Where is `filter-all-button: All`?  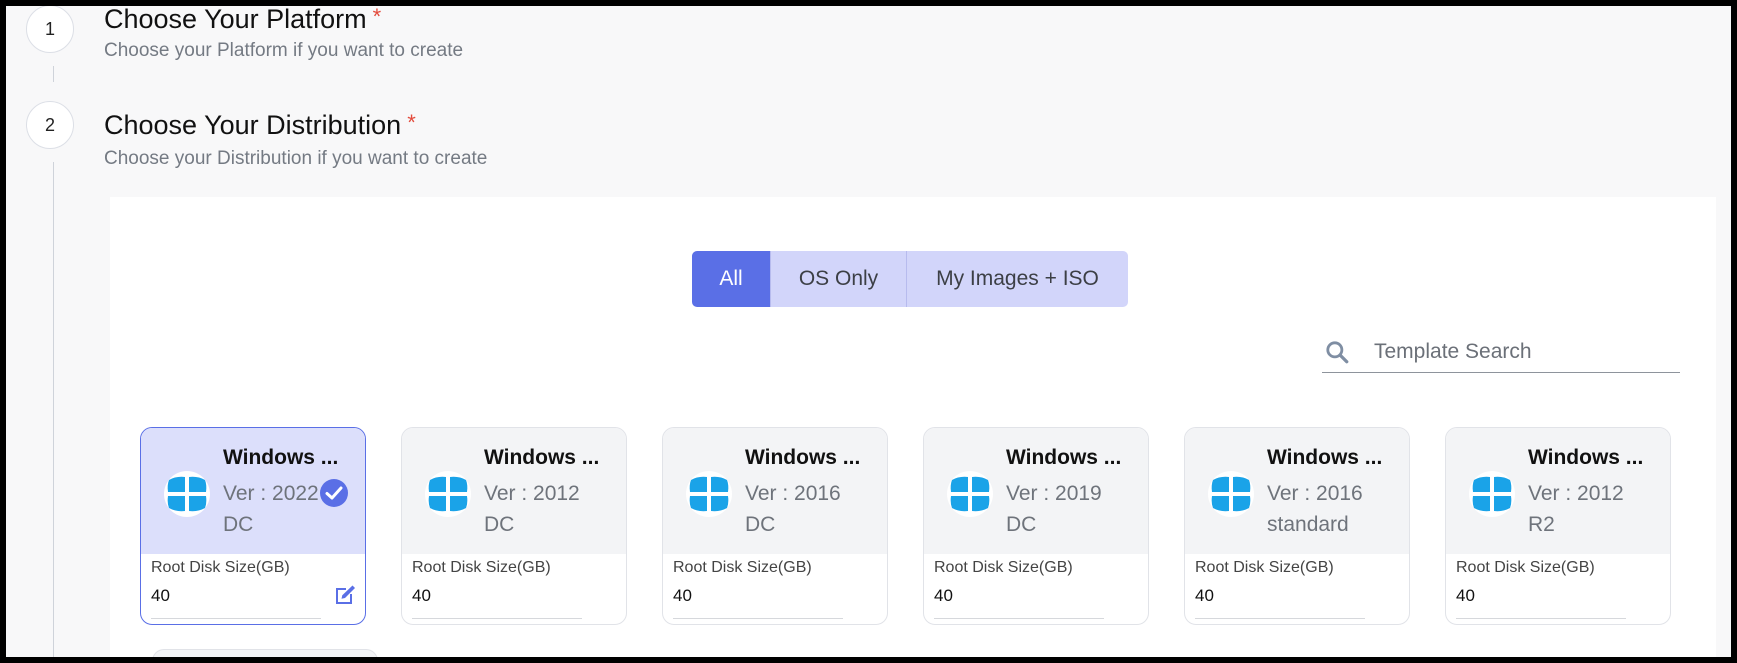
filter-all-button: All is located at coordinates (731, 279).